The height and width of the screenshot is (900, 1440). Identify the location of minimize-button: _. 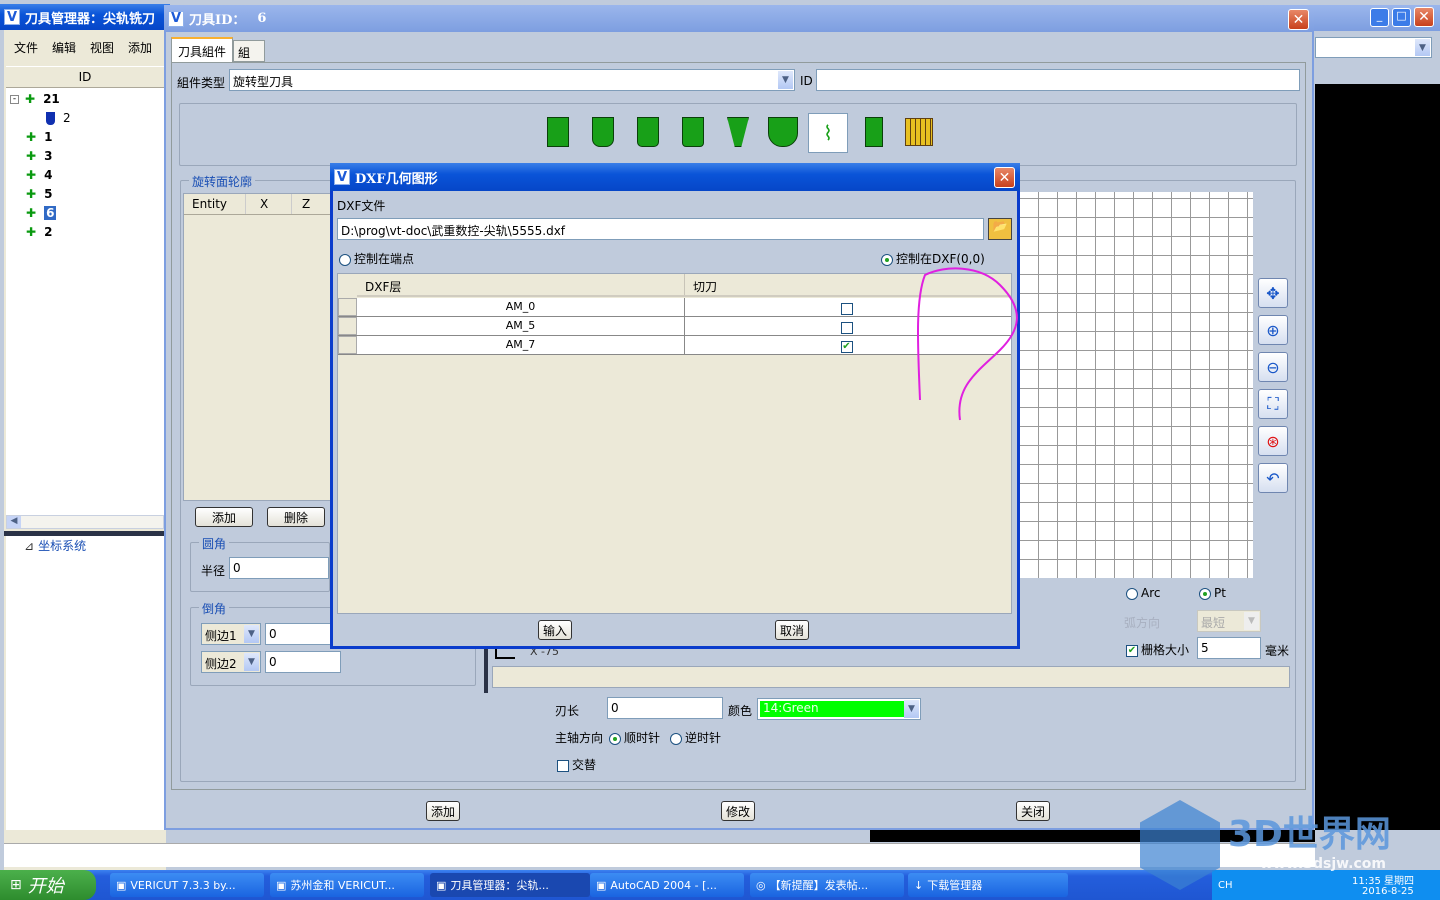
(1379, 17).